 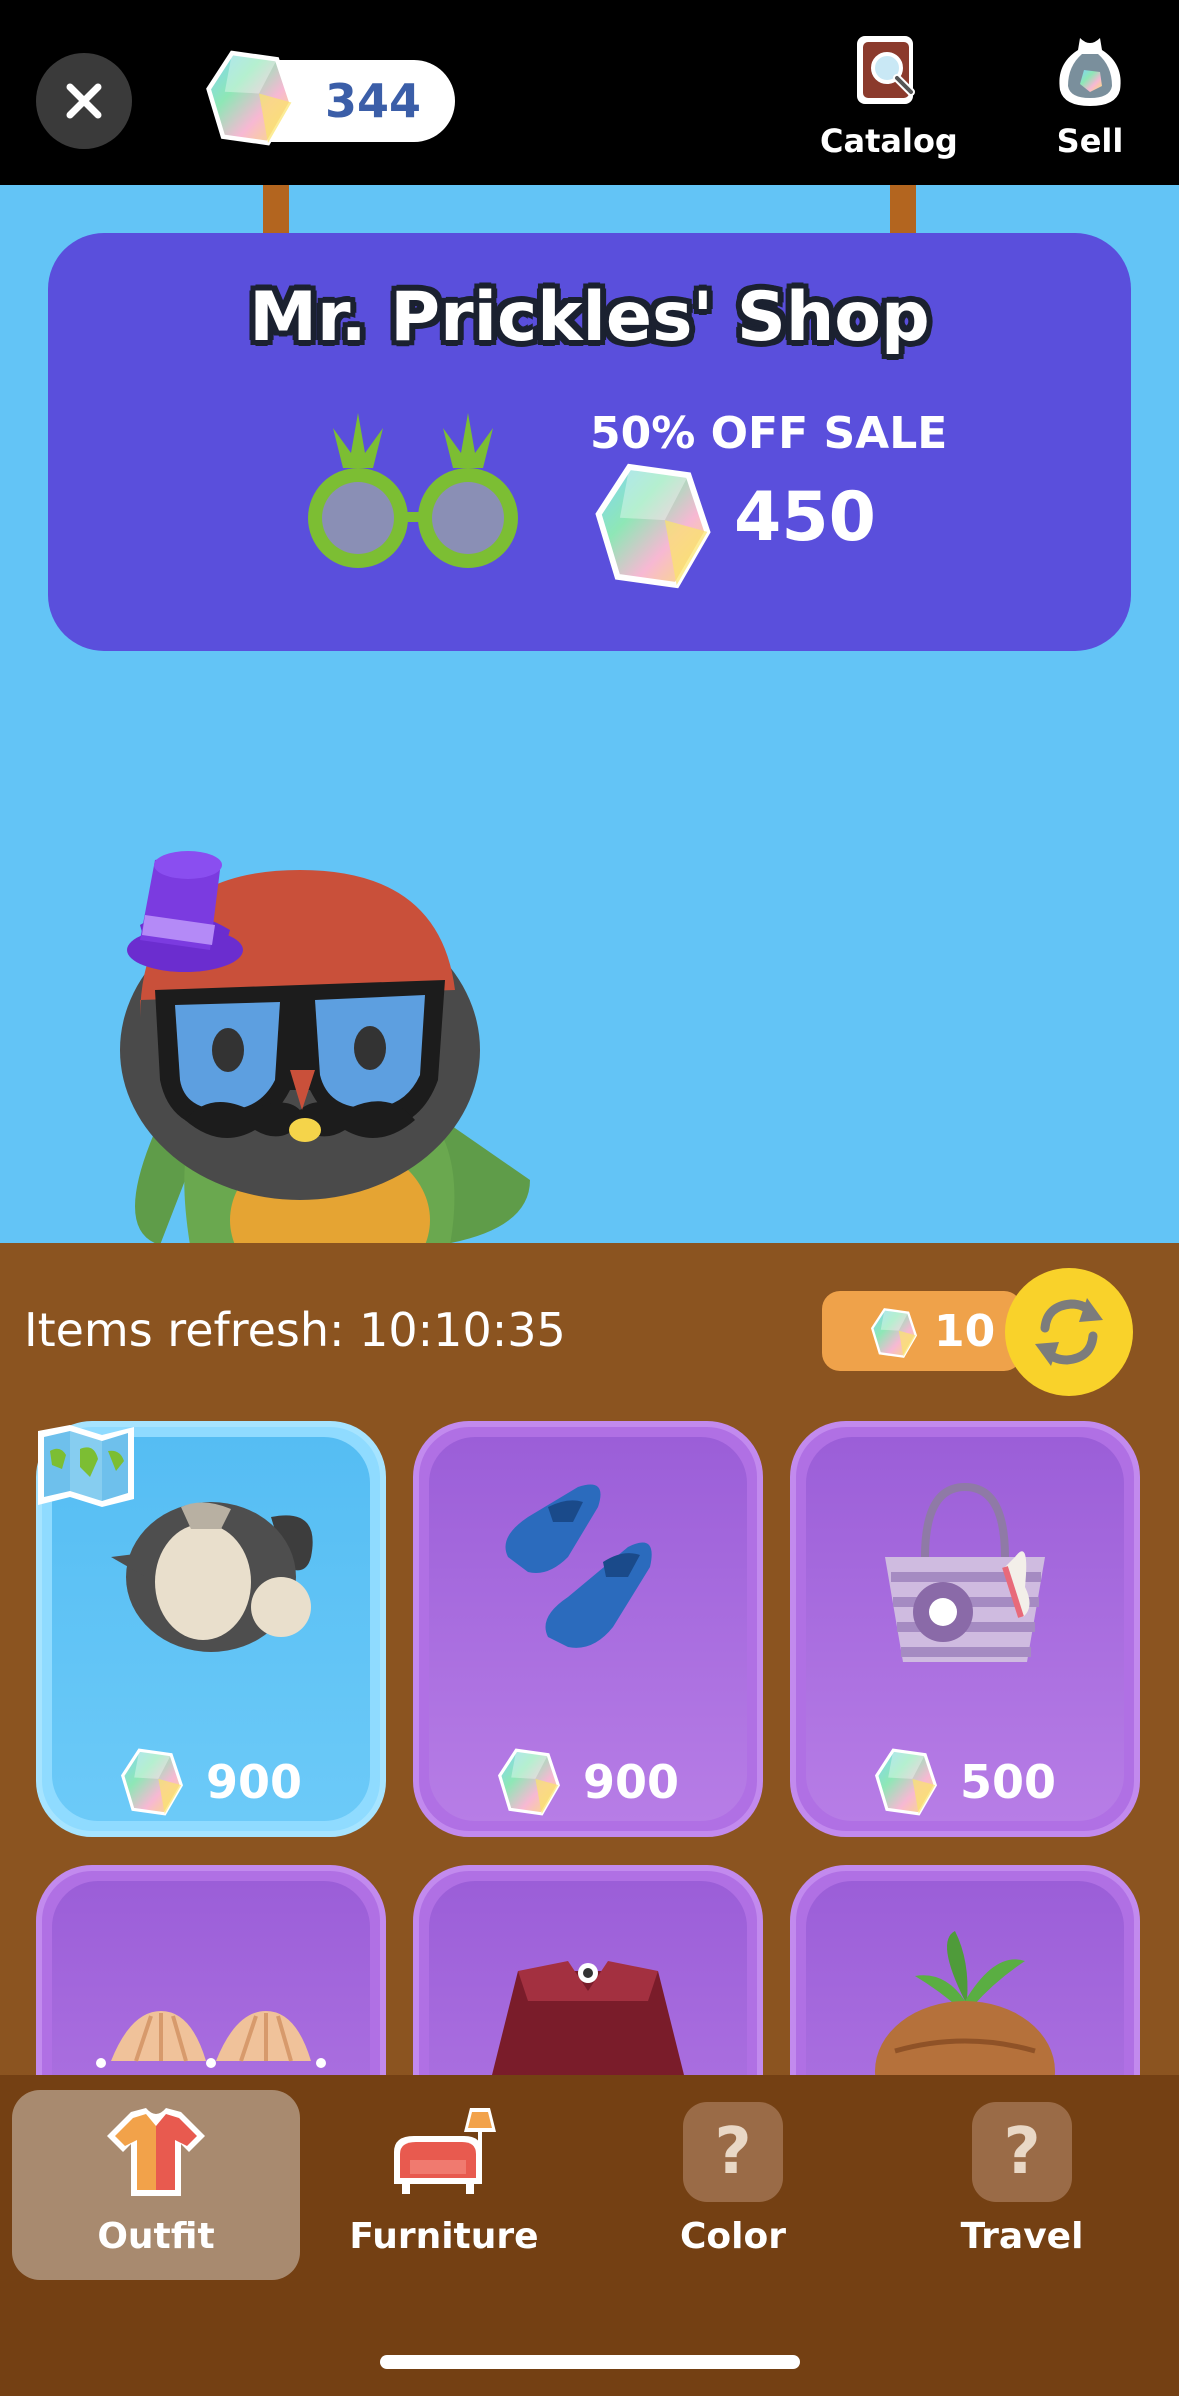 I want to click on sell-button: Sell, so click(x=1090, y=95).